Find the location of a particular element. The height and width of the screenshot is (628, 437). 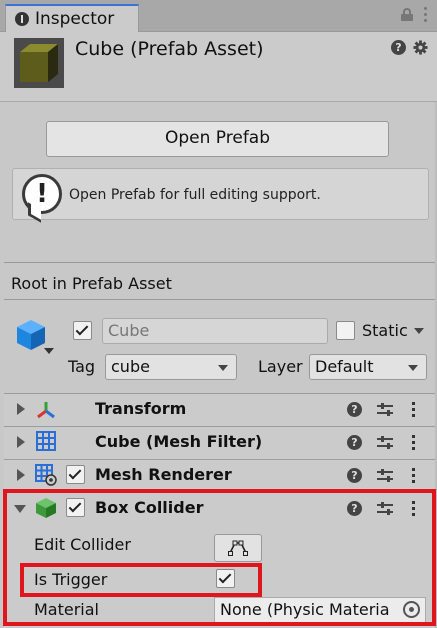

help-message: Open Prefab for full editing support. is located at coordinates (195, 195).